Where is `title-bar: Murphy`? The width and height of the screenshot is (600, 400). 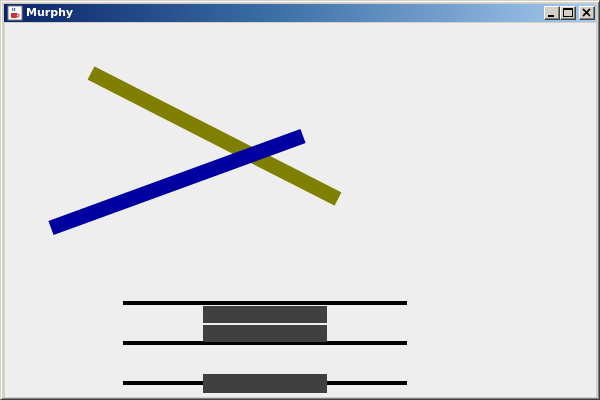
title-bar: Murphy is located at coordinates (300, 13).